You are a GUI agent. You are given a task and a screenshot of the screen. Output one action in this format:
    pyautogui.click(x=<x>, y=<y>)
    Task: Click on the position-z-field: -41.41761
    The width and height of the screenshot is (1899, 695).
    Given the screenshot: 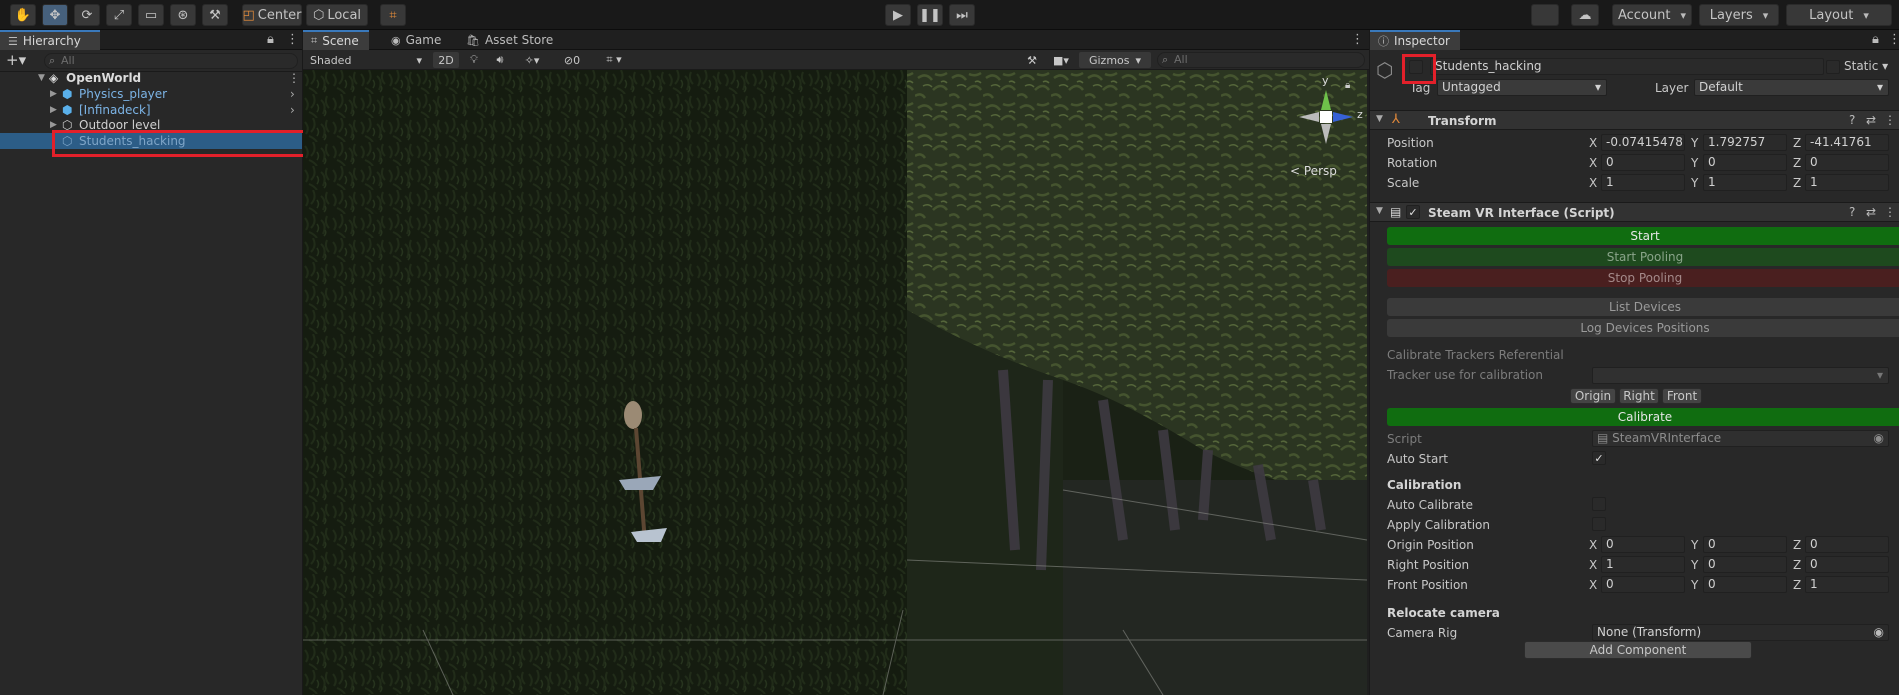 What is the action you would take?
    pyautogui.click(x=1847, y=142)
    